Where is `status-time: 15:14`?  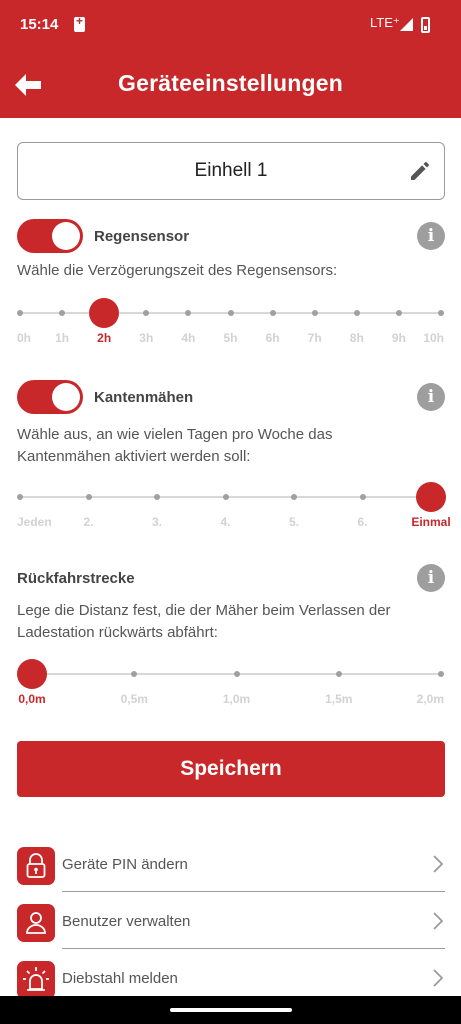 status-time: 15:14 is located at coordinates (39, 24).